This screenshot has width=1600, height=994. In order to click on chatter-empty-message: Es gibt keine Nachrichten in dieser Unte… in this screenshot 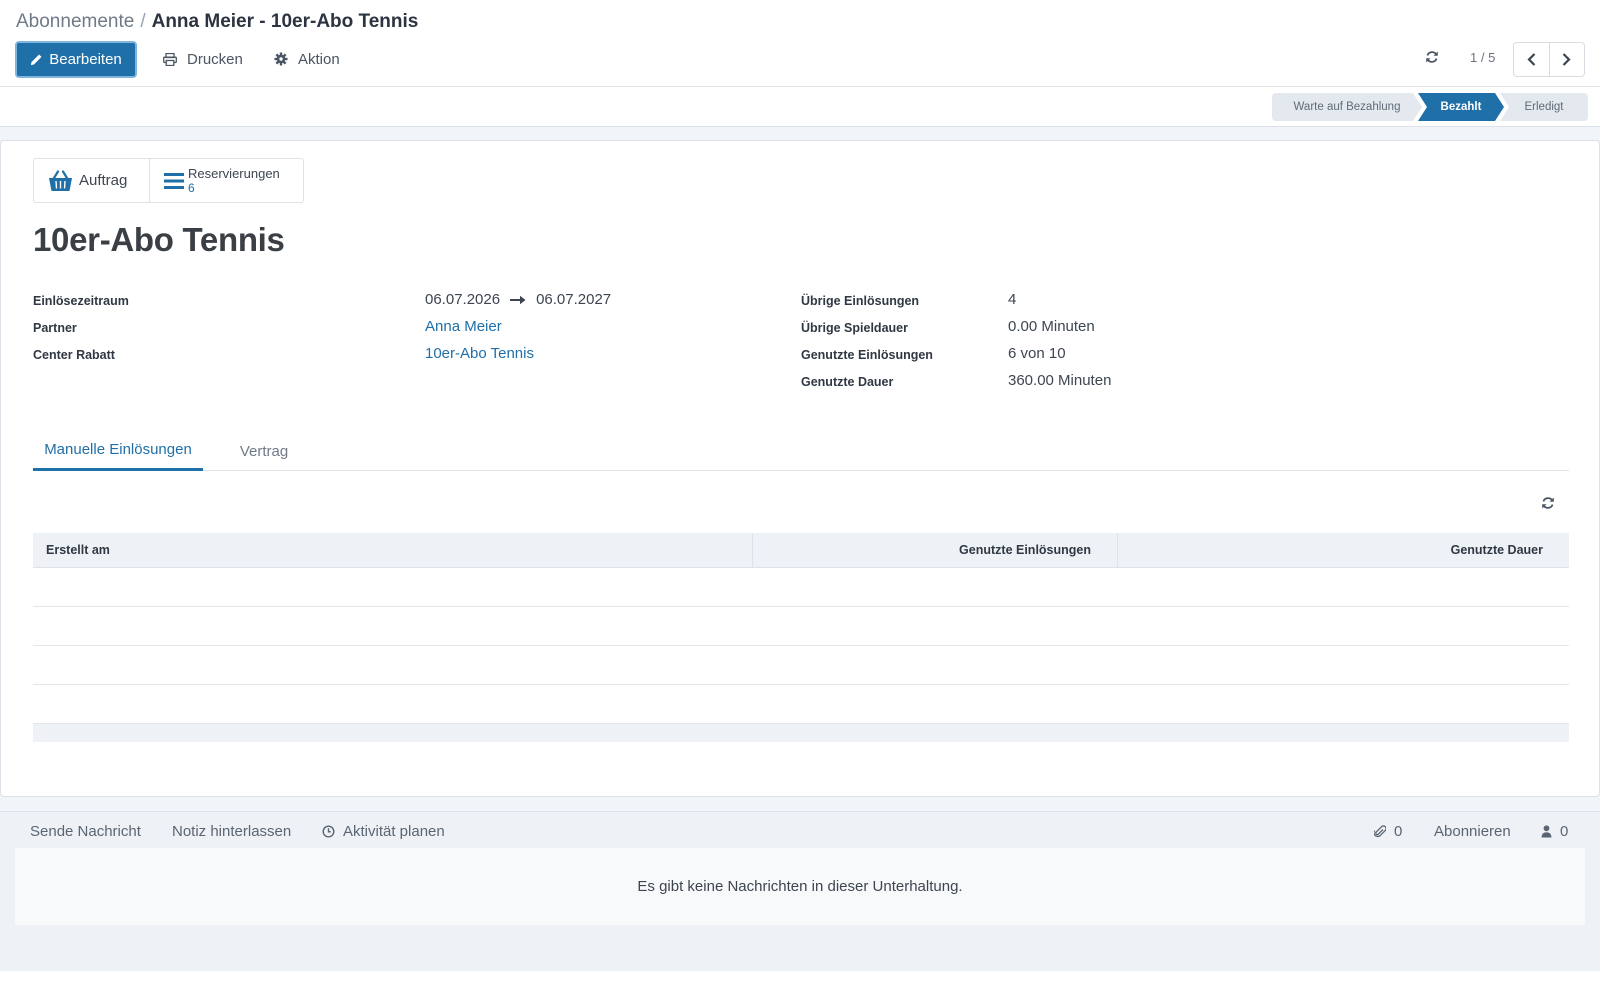, I will do `click(800, 886)`.